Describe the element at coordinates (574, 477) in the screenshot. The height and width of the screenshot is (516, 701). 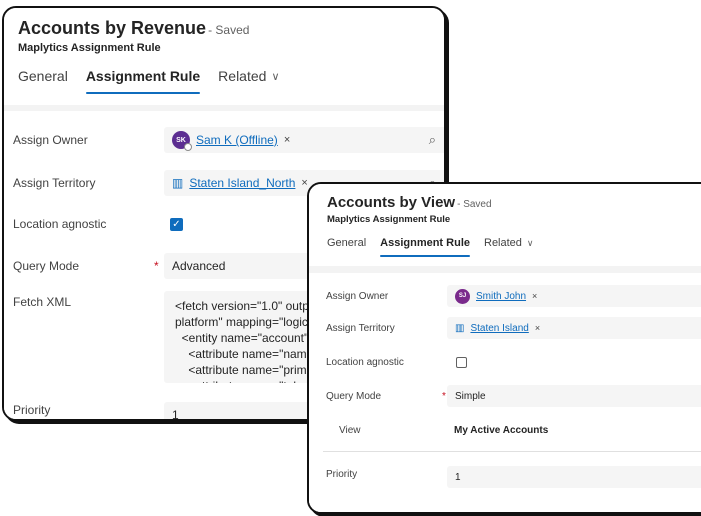
I see `priority-input: 1` at that location.